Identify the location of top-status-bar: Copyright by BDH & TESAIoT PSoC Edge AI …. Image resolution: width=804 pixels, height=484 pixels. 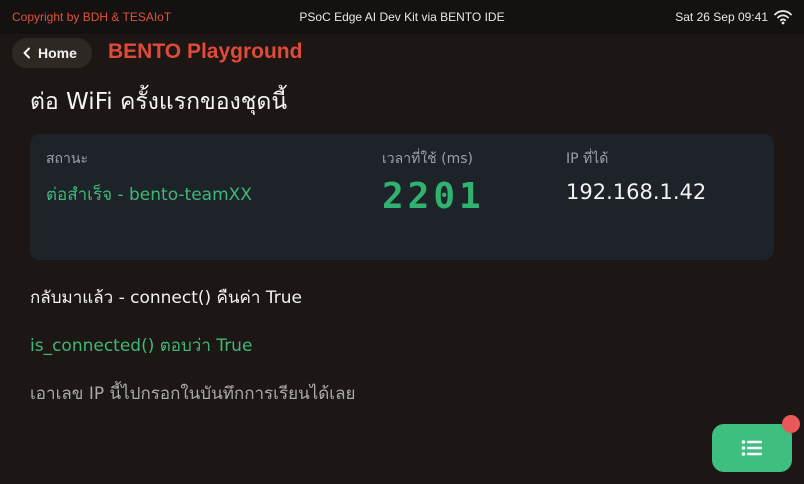
(402, 17).